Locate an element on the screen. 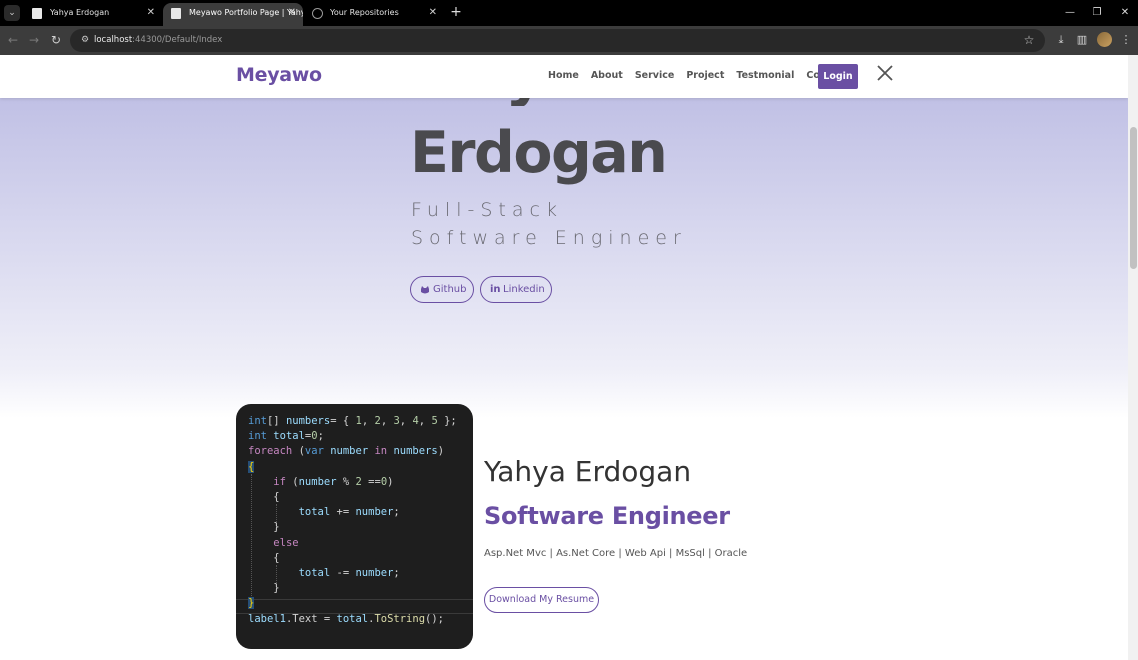 The height and width of the screenshot is (660, 1138). login-button: Login is located at coordinates (838, 76).